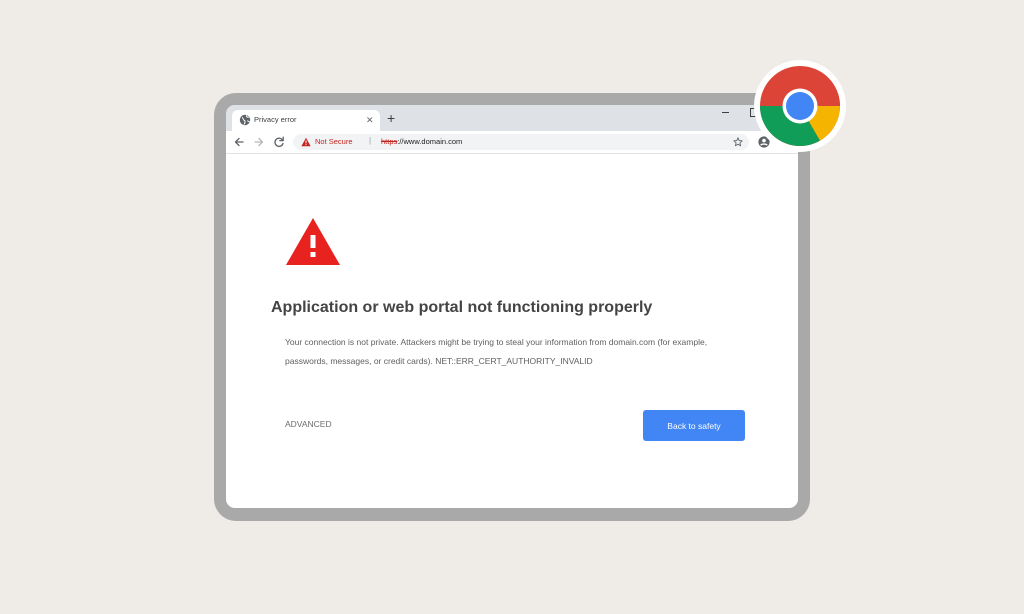  I want to click on address-bar: Not Secure | https://www.domain.com, so click(521, 142).